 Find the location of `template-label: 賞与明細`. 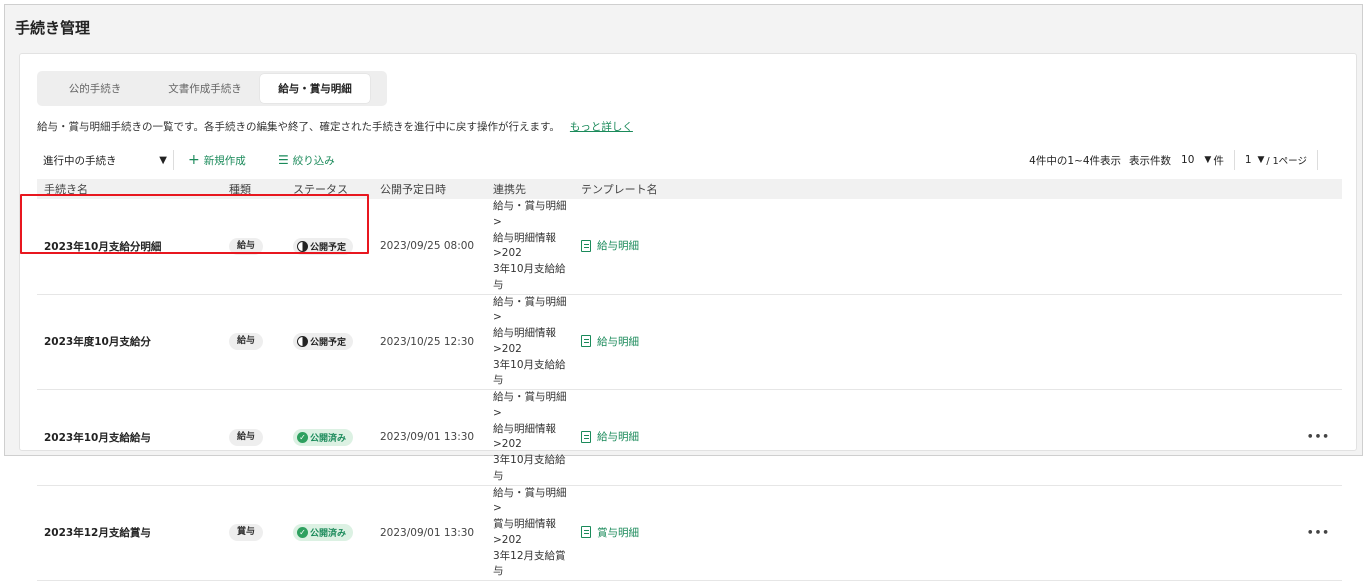

template-label: 賞与明細 is located at coordinates (618, 532).